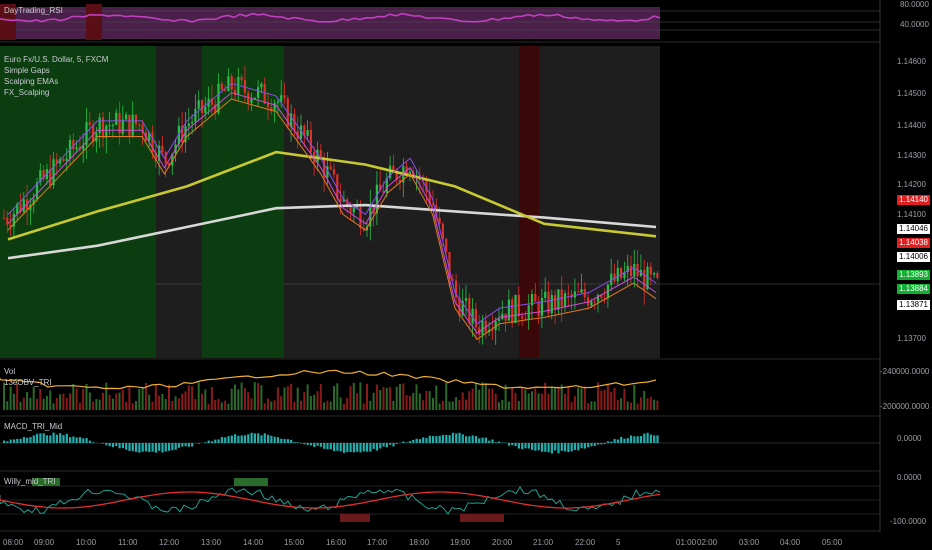  What do you see at coordinates (28, 382) in the screenshot?
I see `obv-pane-title: 13eOBV_TRI` at bounding box center [28, 382].